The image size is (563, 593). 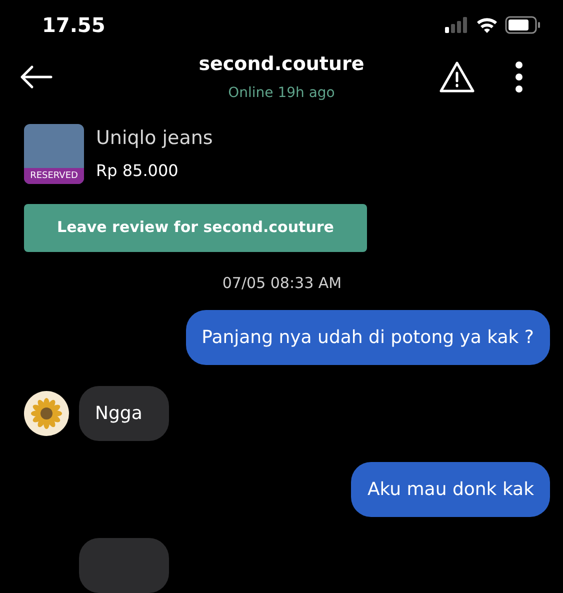 I want to click on product-name: Uniqlo jeans, so click(x=154, y=139).